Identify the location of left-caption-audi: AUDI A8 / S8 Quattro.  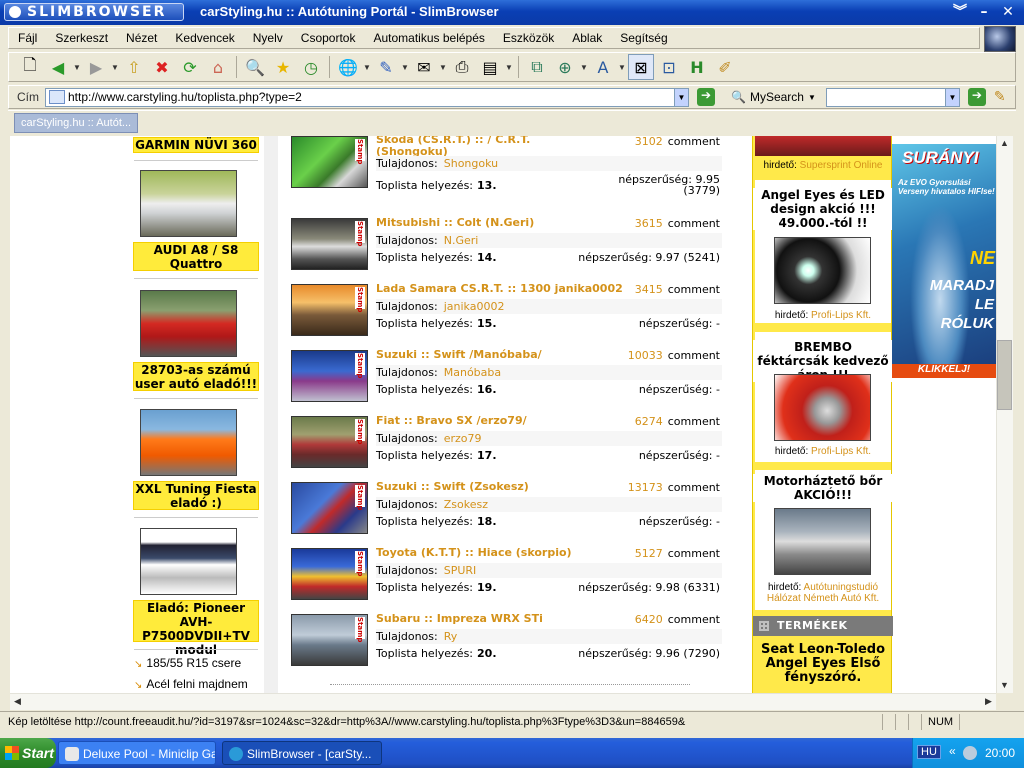
(196, 256).